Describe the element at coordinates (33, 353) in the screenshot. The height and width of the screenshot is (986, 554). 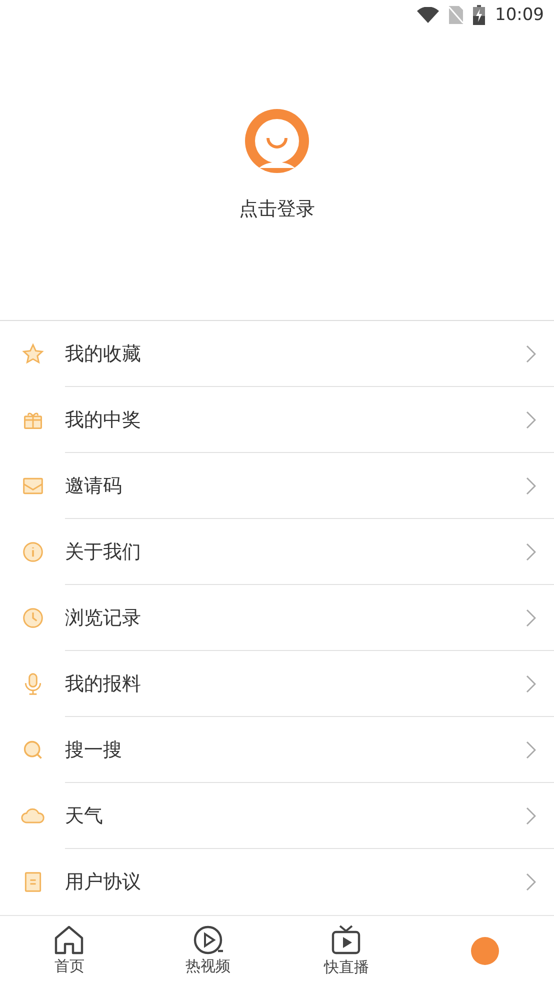
I see `star-icon` at that location.